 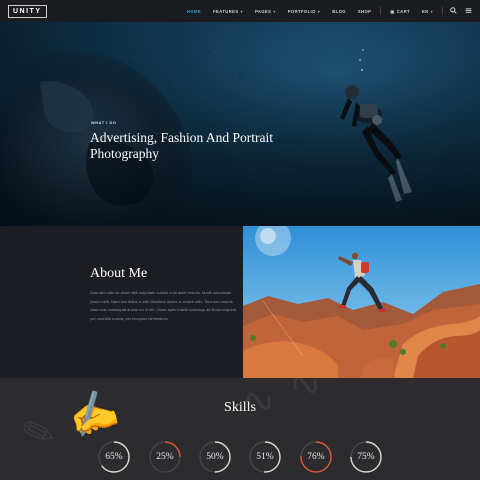 I want to click on skill-ring: 65%, so click(x=114, y=457).